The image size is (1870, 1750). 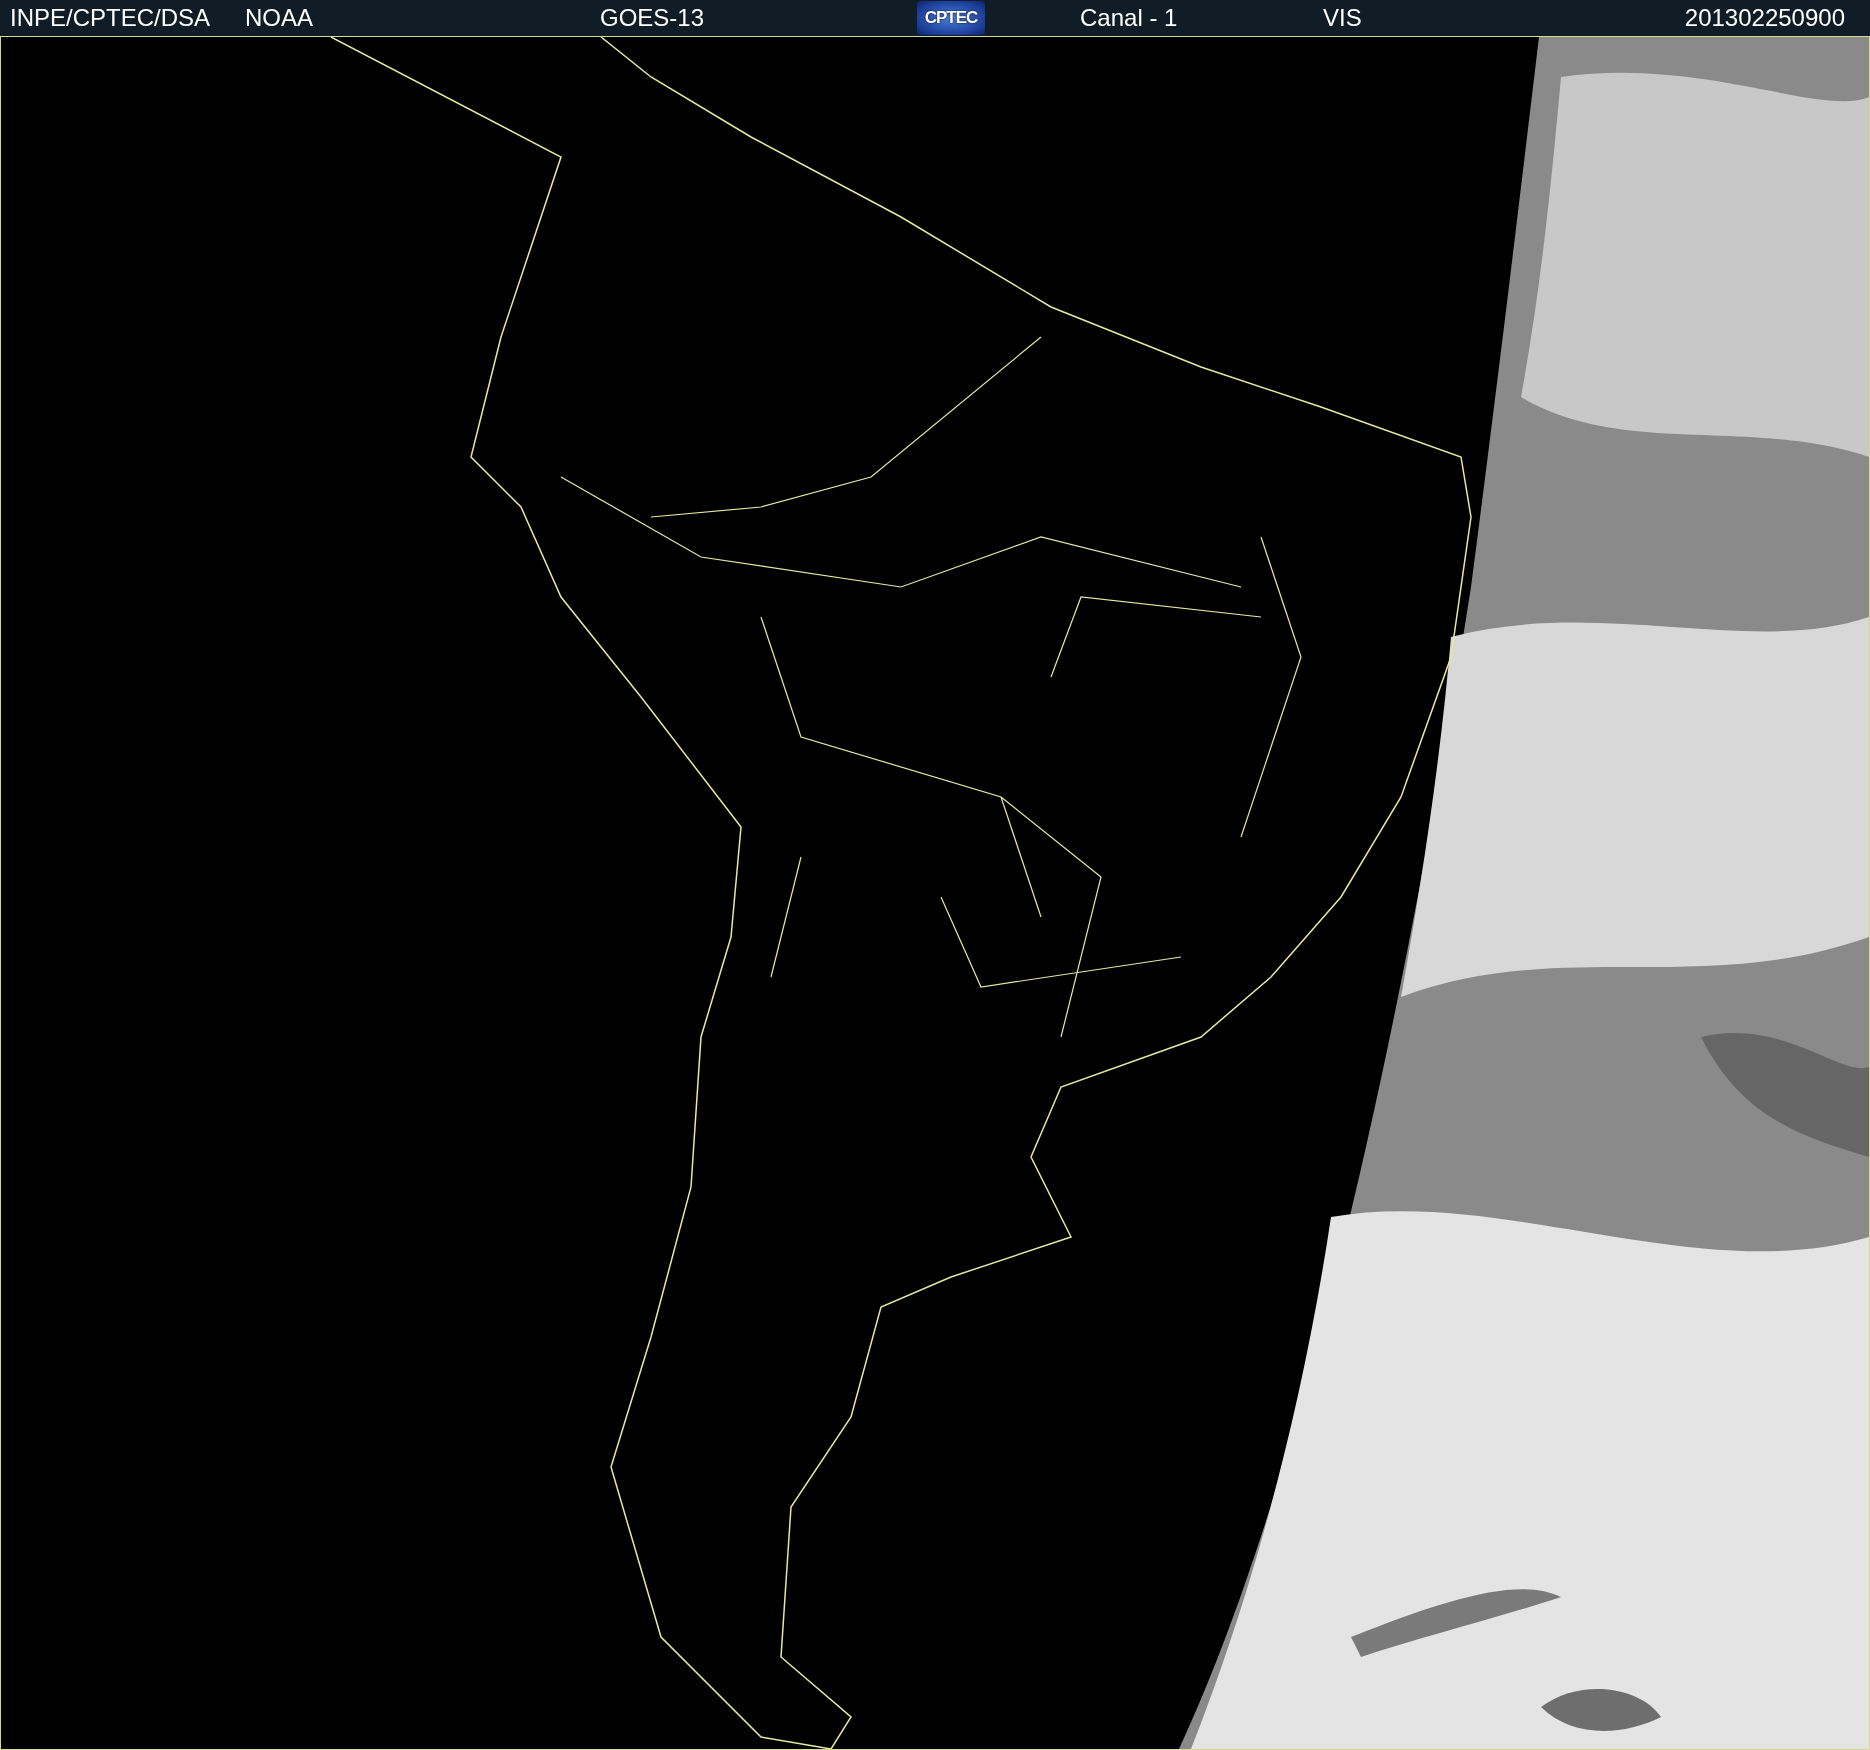 I want to click on header-label: Canal - 1, so click(x=1129, y=18).